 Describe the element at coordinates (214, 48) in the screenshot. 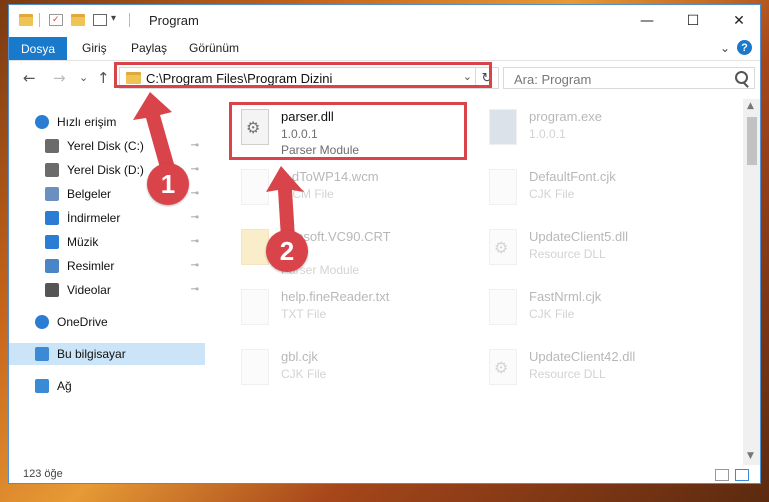

I see `tab-view: Görünüm` at that location.